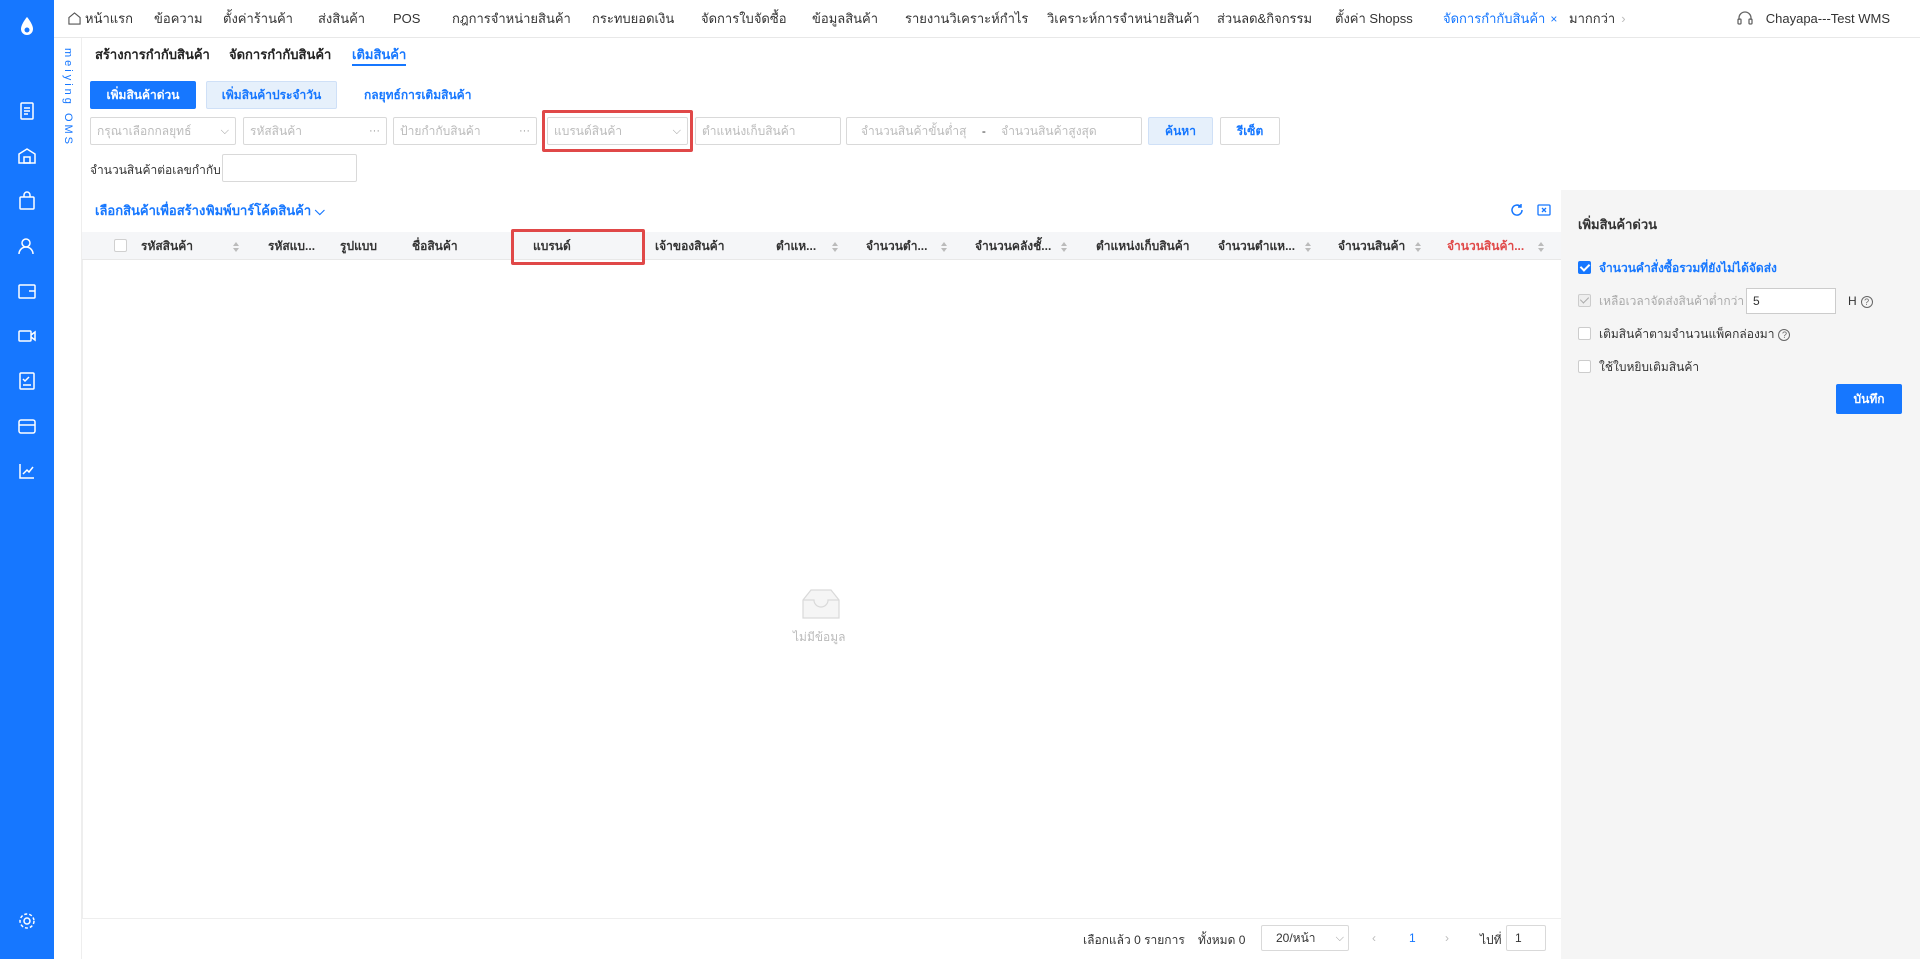 This screenshot has height=959, width=1920. I want to click on select-all-checkbox, so click(120, 245).